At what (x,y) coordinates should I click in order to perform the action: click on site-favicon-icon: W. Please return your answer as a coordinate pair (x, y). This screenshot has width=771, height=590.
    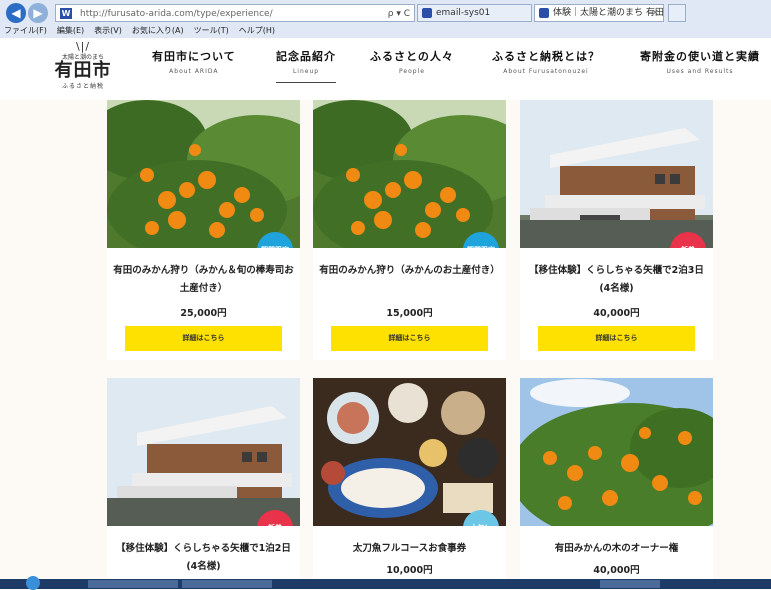
    Looking at the image, I should click on (66, 13).